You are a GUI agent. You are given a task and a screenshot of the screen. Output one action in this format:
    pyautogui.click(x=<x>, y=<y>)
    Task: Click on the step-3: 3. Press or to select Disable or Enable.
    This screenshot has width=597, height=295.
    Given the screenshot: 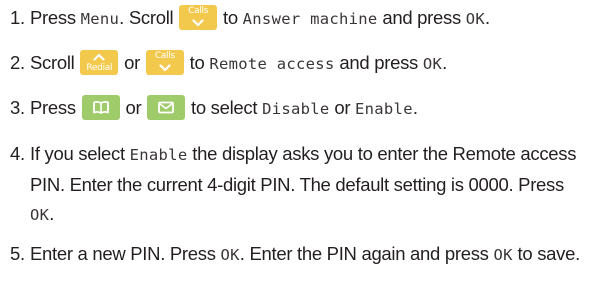 What is the action you would take?
    pyautogui.click(x=297, y=108)
    